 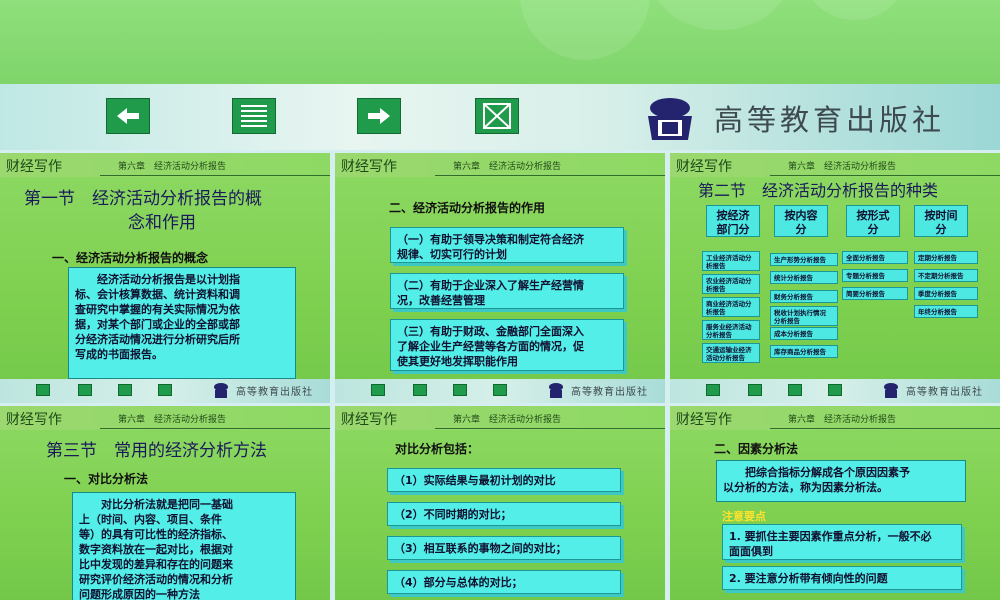 I want to click on tag-line: 商业经济活动分, so click(x=729, y=304).